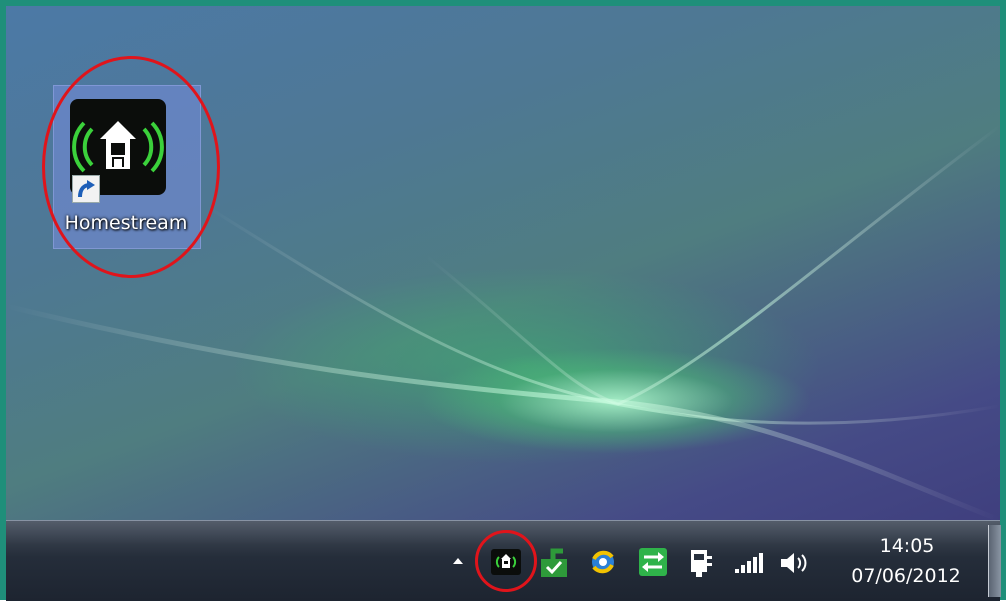 This screenshot has height=601, width=1006. What do you see at coordinates (131, 167) in the screenshot?
I see `annotation-circle-desktop` at bounding box center [131, 167].